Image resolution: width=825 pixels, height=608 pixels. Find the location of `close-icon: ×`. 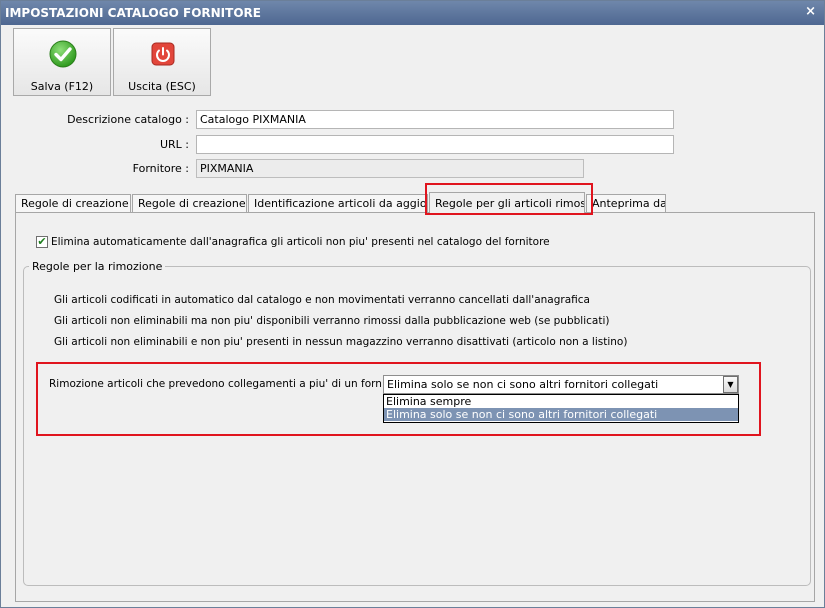

close-icon: × is located at coordinates (810, 11).